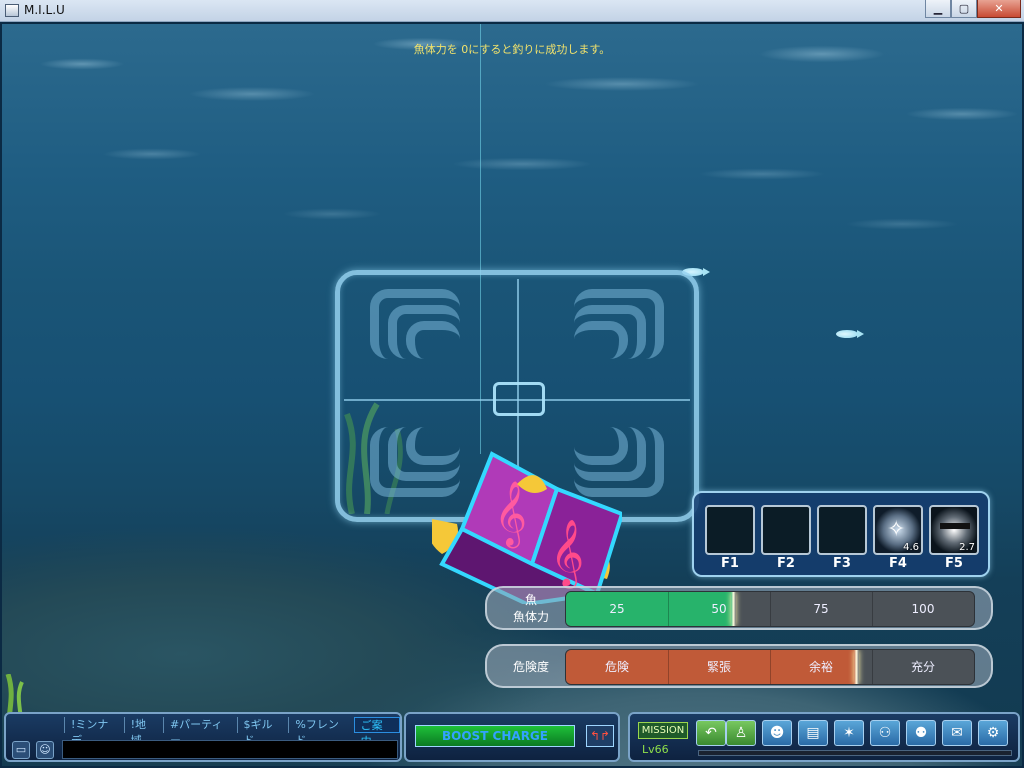 The width and height of the screenshot is (1024, 768). Describe the element at coordinates (855, 753) in the screenshot. I see `experience-bar` at that location.